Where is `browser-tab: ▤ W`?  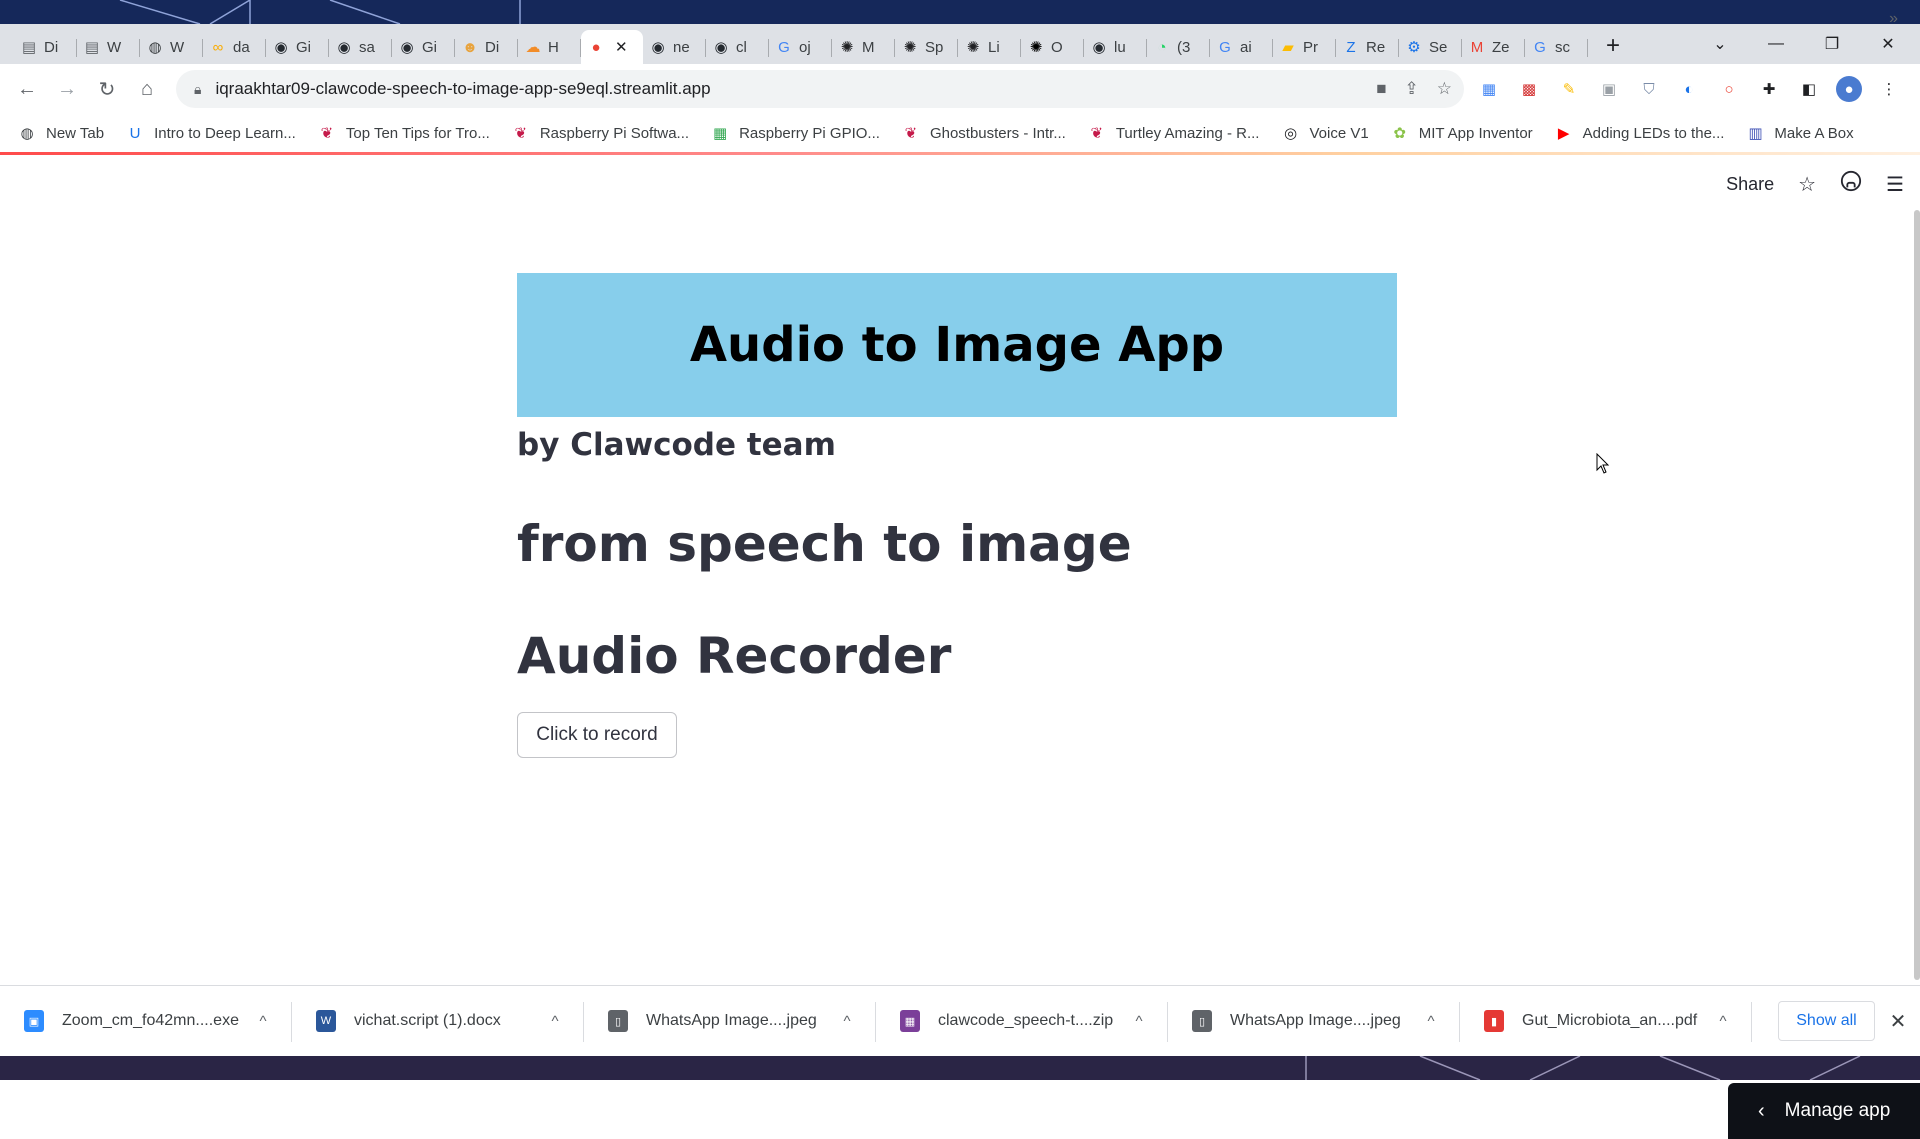
browser-tab: ▤ W is located at coordinates (108, 47).